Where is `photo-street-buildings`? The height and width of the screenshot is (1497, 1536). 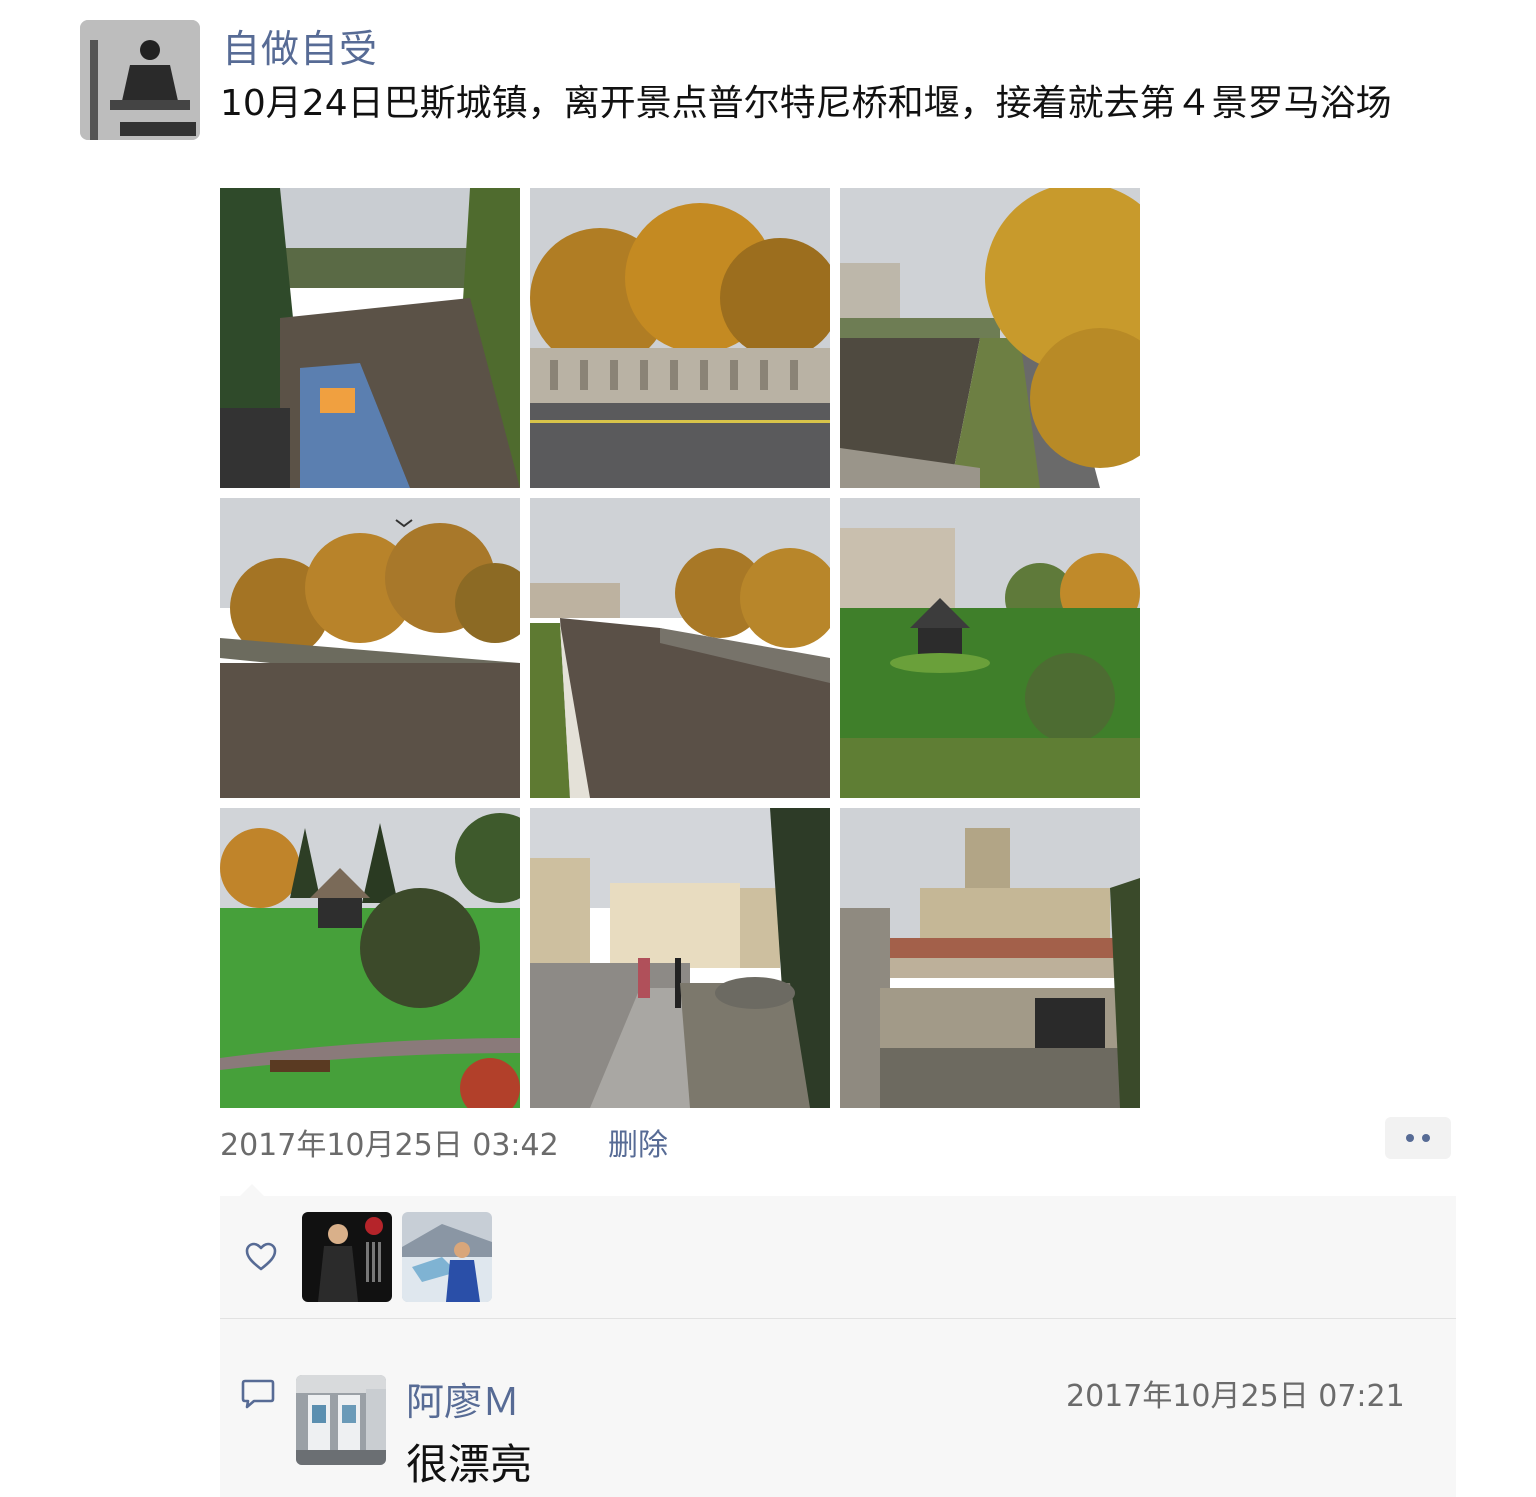 photo-street-buildings is located at coordinates (680, 958).